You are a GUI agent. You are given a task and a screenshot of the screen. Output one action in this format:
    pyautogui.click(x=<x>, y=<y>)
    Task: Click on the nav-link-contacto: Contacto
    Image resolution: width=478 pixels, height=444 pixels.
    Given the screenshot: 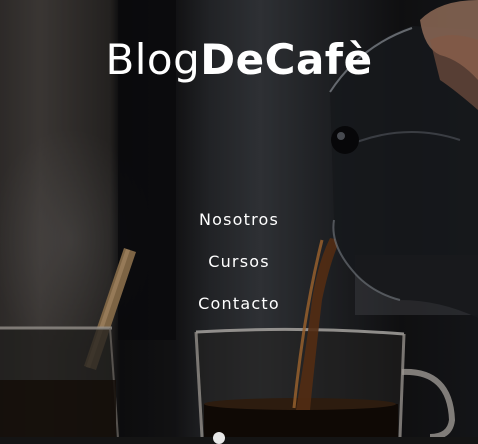 What is the action you would take?
    pyautogui.click(x=239, y=303)
    